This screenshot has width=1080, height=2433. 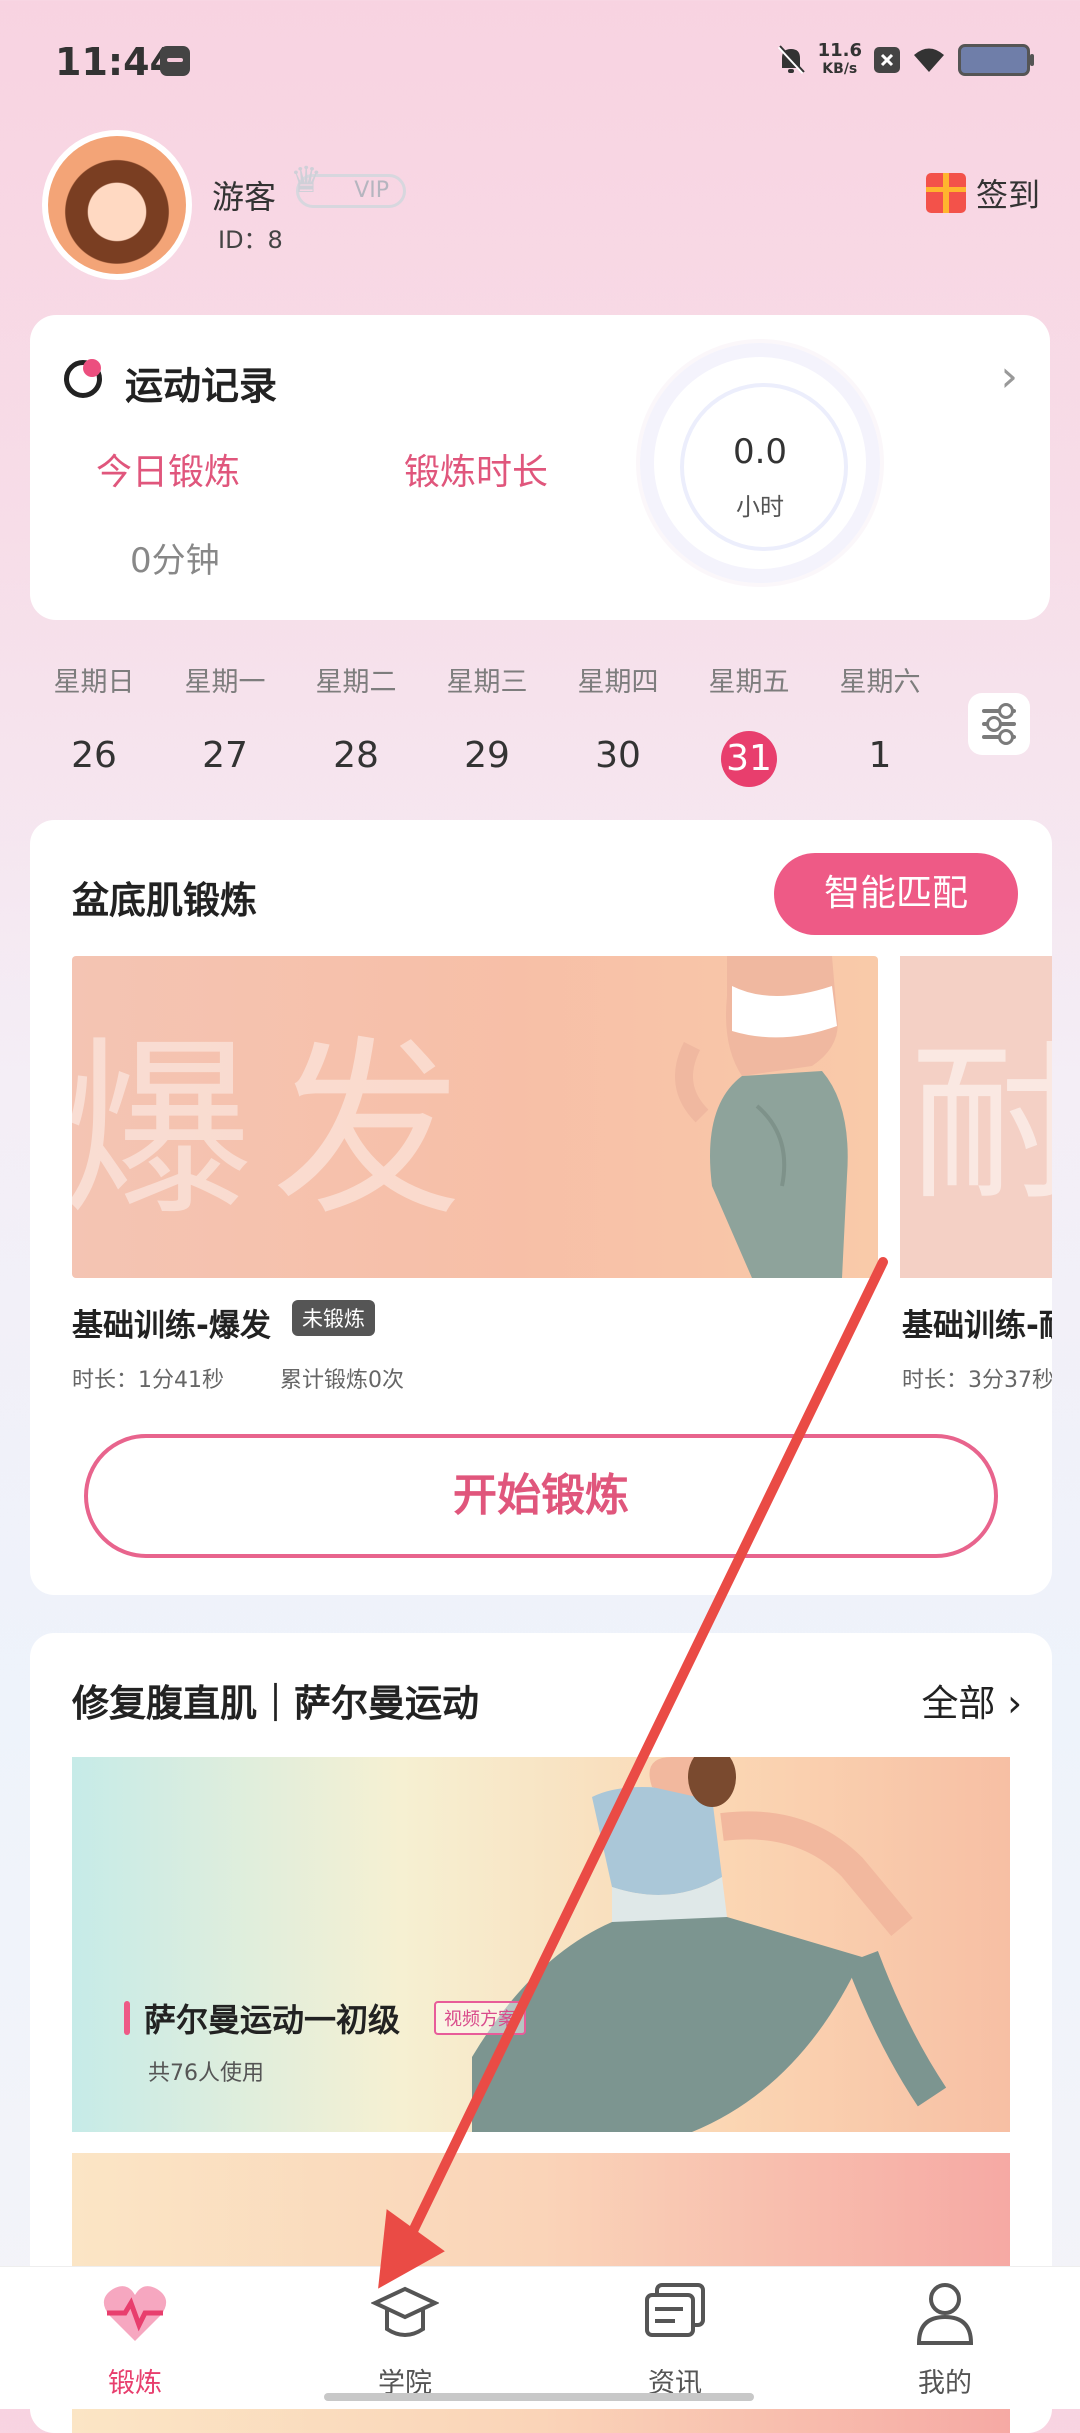 I want to click on calendar-day-selected: 31, so click(x=749, y=759).